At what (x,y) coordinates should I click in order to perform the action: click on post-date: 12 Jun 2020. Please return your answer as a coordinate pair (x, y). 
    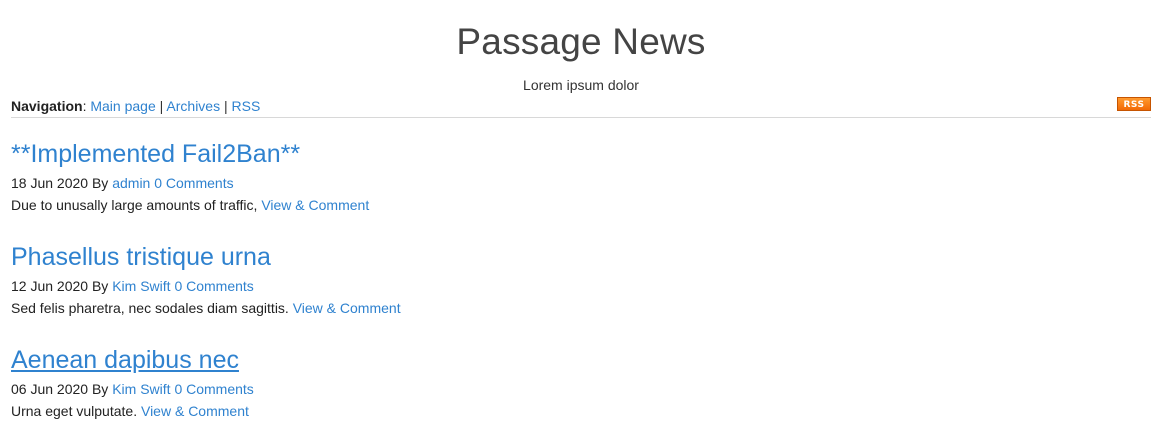
    Looking at the image, I should click on (50, 286).